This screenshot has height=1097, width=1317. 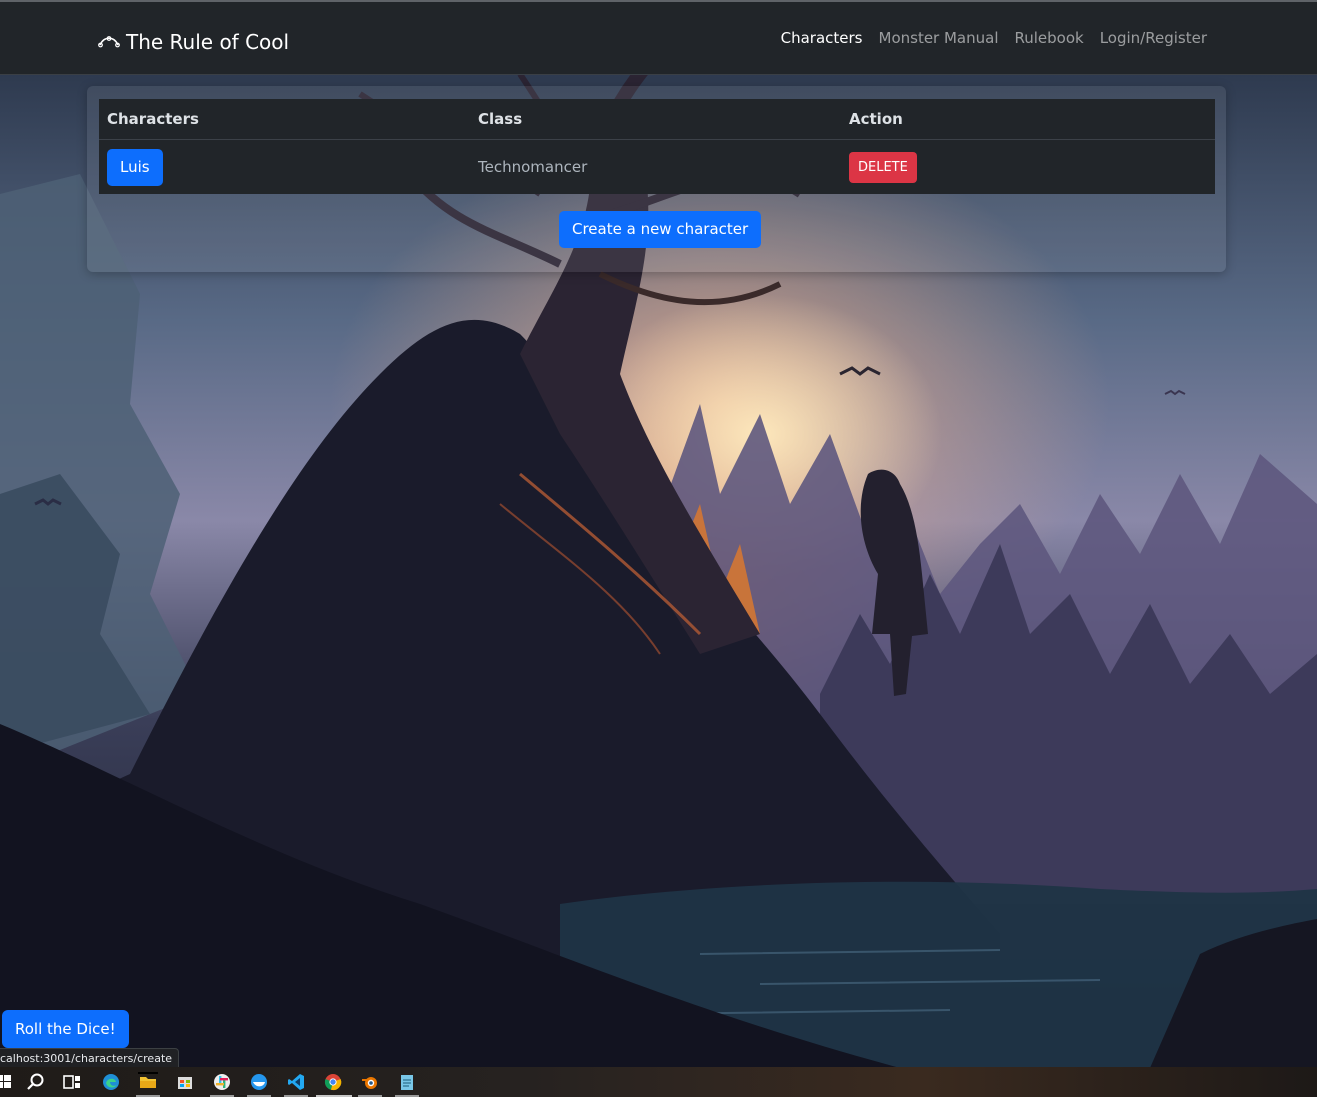 I want to click on browser-status-url: calhost:3001/characters/create, so click(x=90, y=1058).